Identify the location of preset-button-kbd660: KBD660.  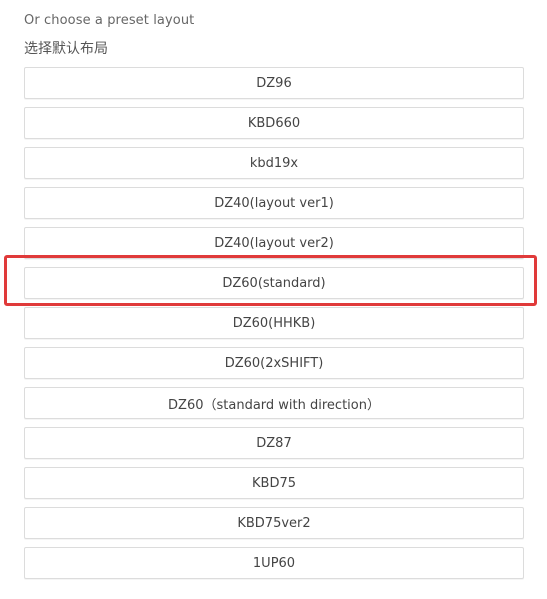
(274, 123).